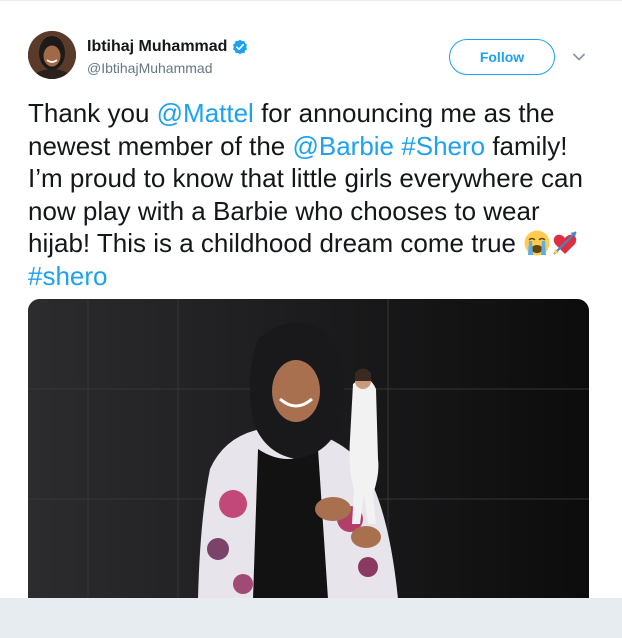 The height and width of the screenshot is (638, 622). I want to click on heart-with-arrow-emoji-icon, so click(565, 243).